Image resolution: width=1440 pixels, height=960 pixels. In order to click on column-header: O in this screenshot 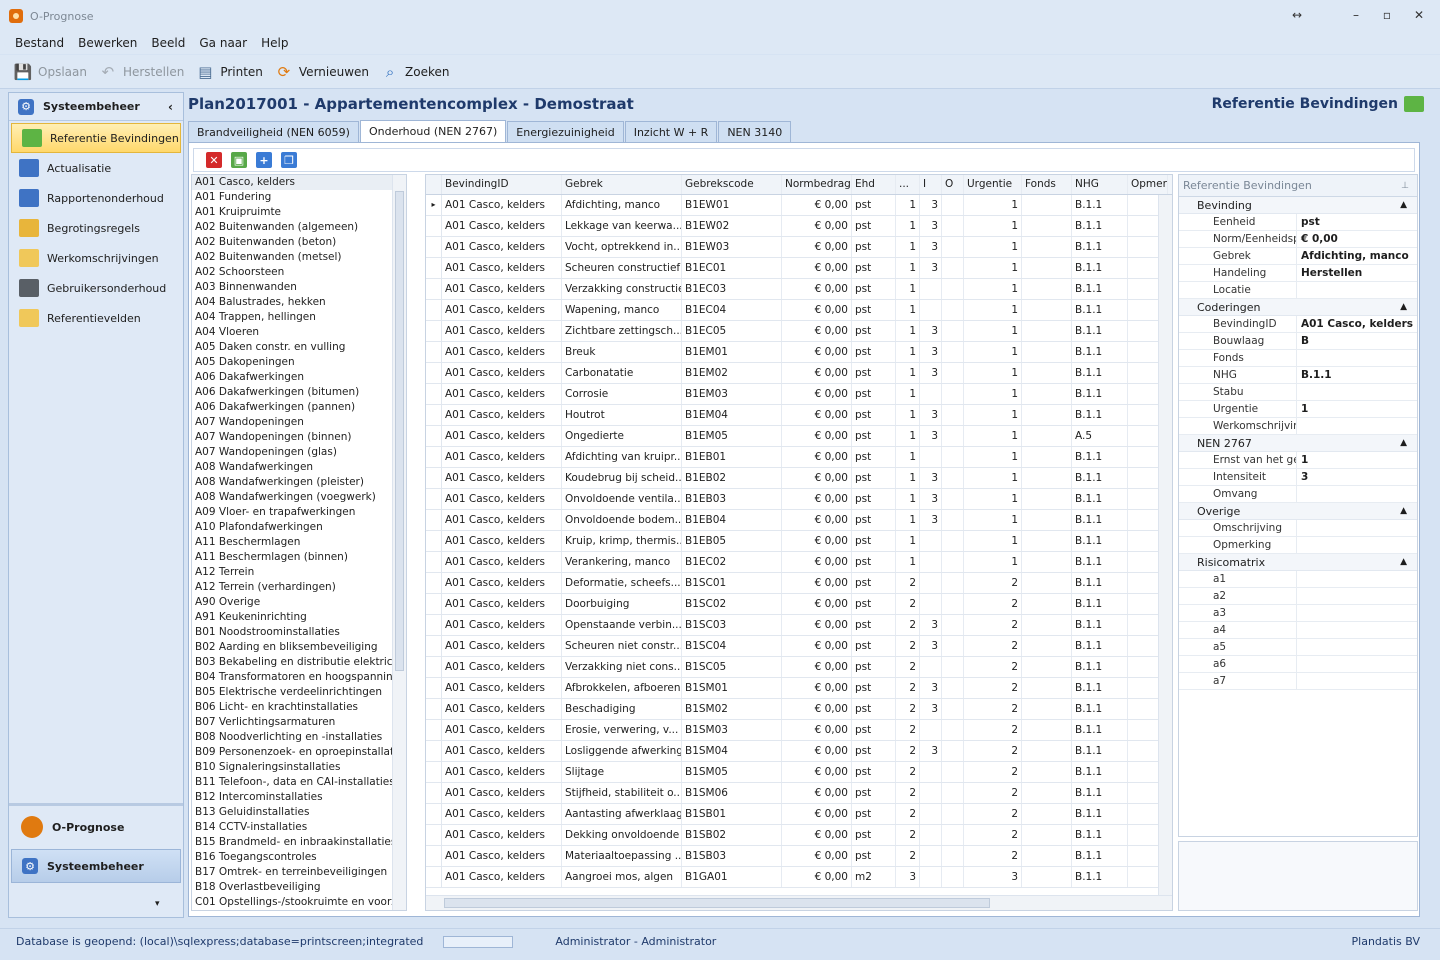, I will do `click(953, 184)`.